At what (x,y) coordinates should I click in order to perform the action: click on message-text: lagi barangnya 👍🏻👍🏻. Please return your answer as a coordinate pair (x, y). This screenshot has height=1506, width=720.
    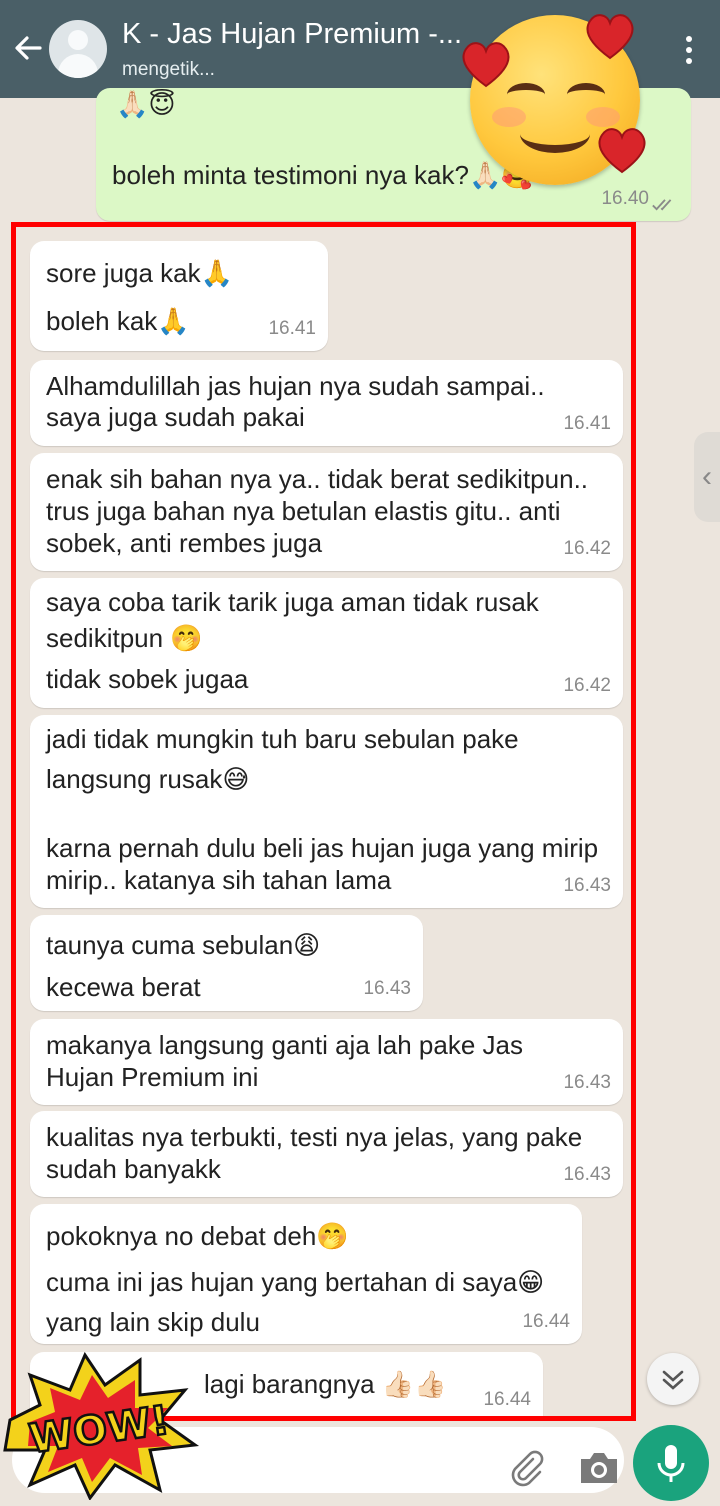
    Looking at the image, I should click on (325, 1384).